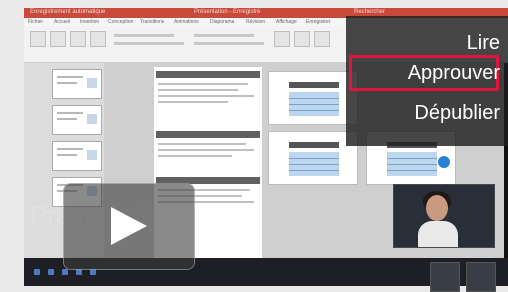 The image size is (508, 292). I want to click on menu-item-approve: Approuver, so click(454, 73).